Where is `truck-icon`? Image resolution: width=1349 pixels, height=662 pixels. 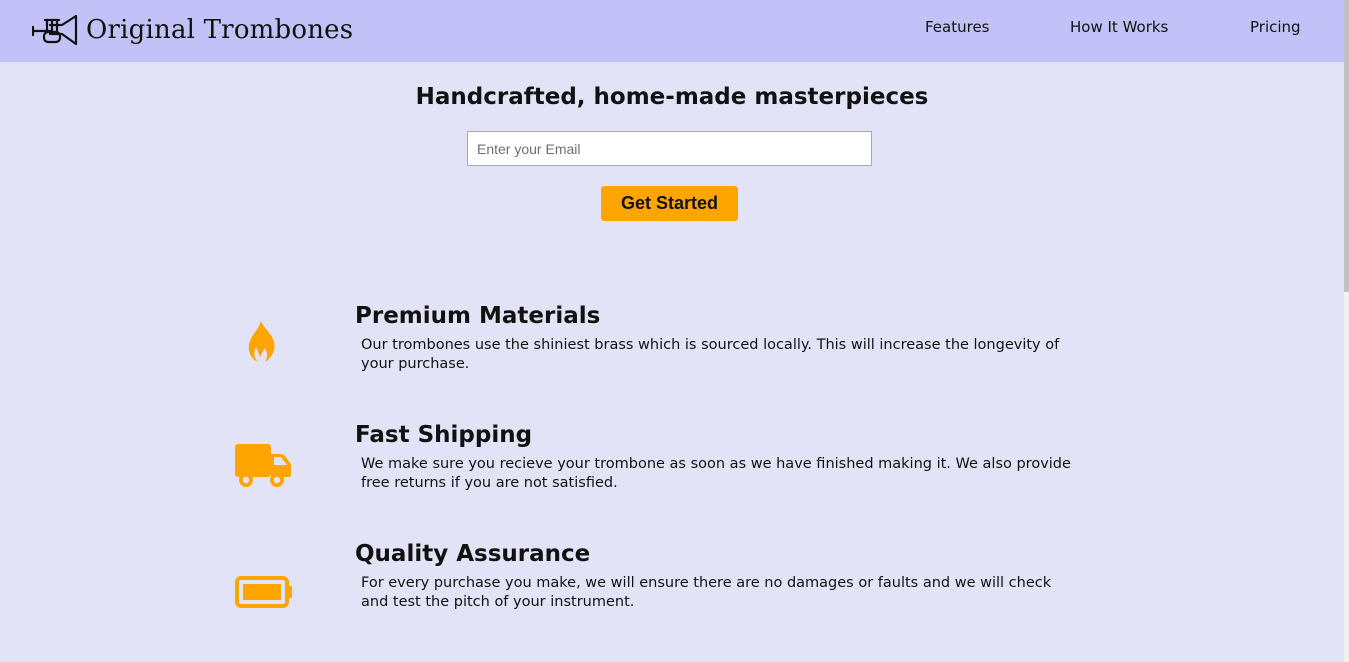
truck-icon is located at coordinates (263, 465).